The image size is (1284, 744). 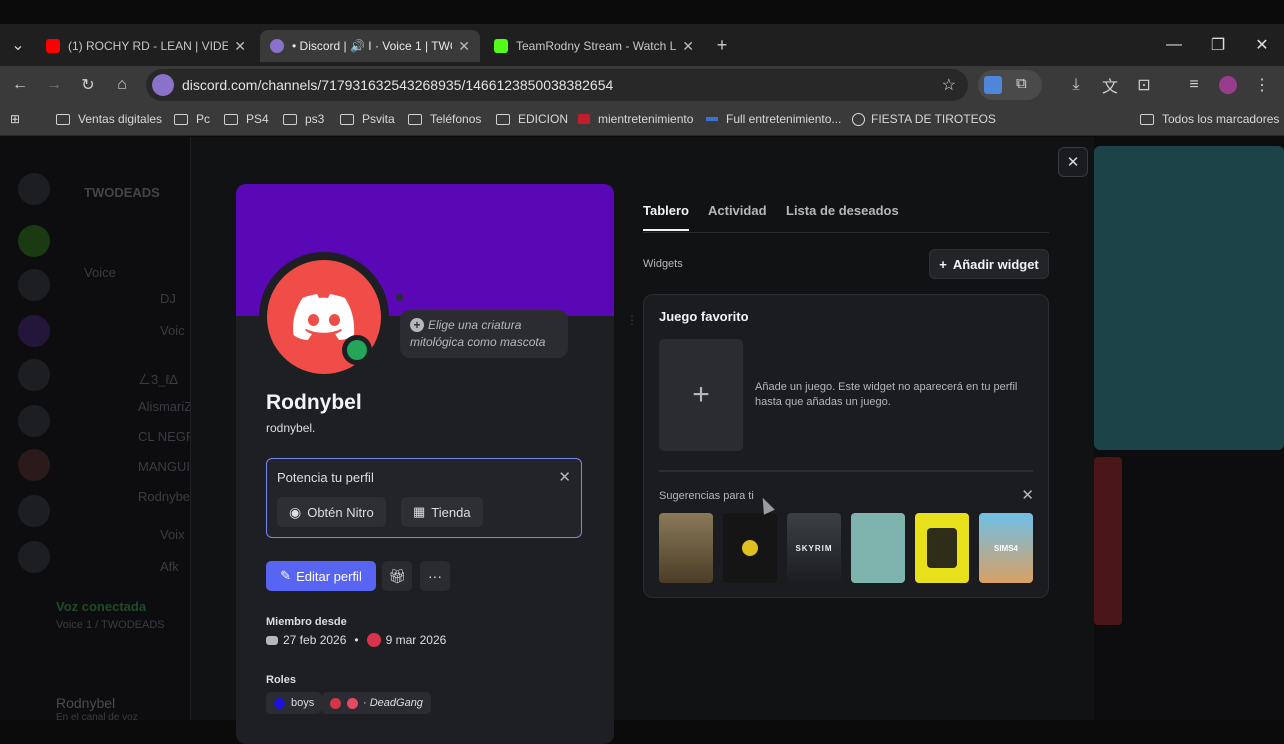 I want to click on bookmark-fiesta-tiroteos: FIESTA DE TIROTEOS, so click(x=924, y=119).